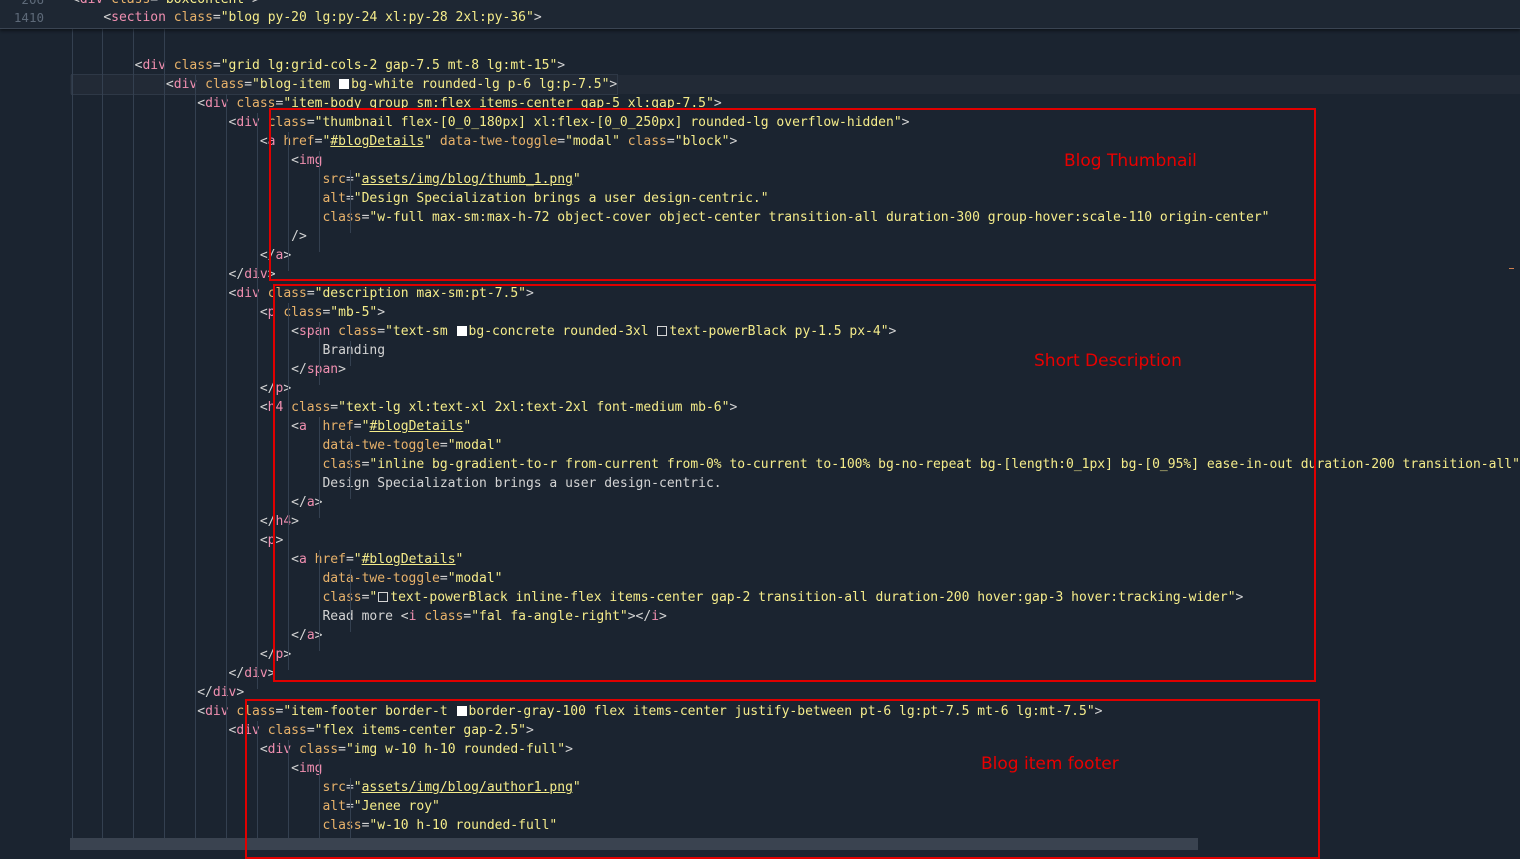 The image size is (1520, 859). What do you see at coordinates (1108, 361) in the screenshot?
I see `short-description-label: Short Description` at bounding box center [1108, 361].